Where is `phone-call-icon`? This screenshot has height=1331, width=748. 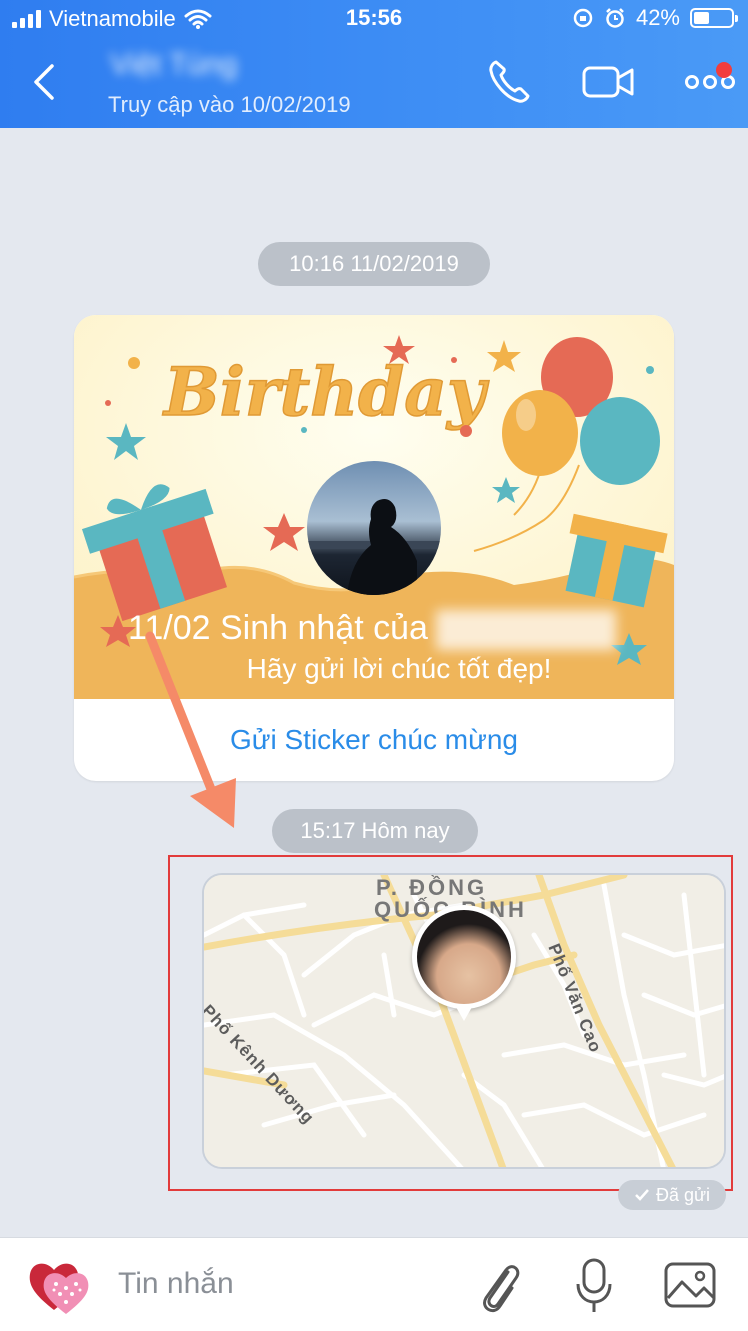
phone-call-icon is located at coordinates (509, 82).